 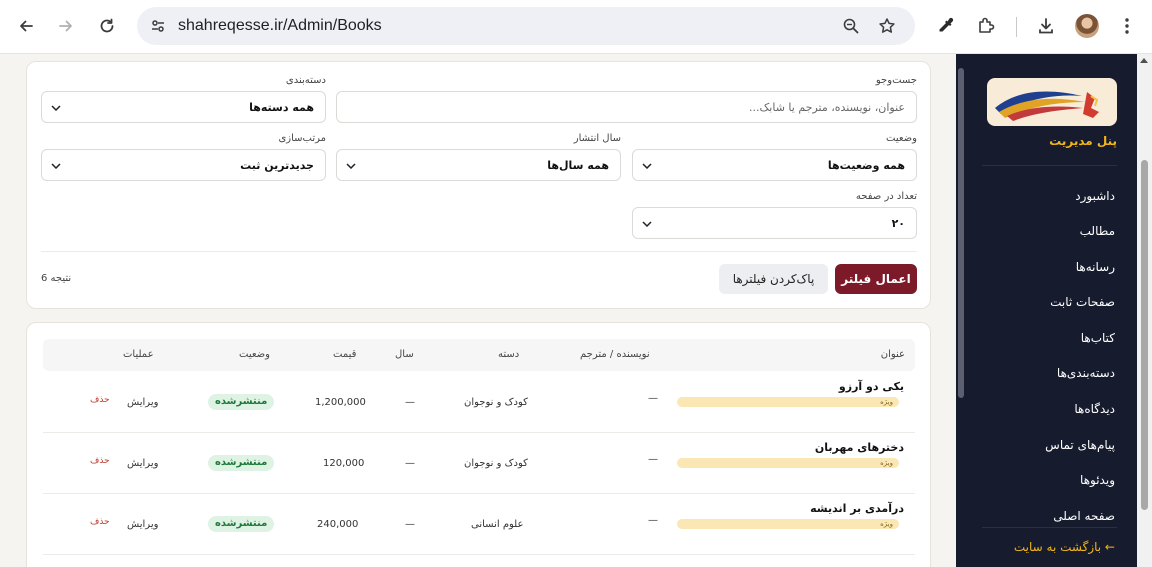 What do you see at coordinates (774, 223) in the screenshot?
I see `per-page-select: ۲۰` at bounding box center [774, 223].